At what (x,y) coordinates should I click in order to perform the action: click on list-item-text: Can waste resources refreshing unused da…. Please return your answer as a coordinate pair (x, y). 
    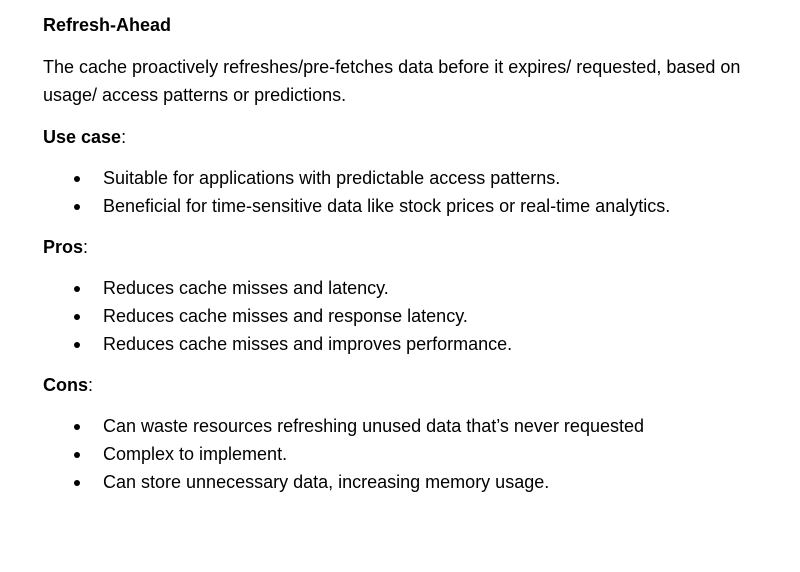
    Looking at the image, I should click on (373, 426).